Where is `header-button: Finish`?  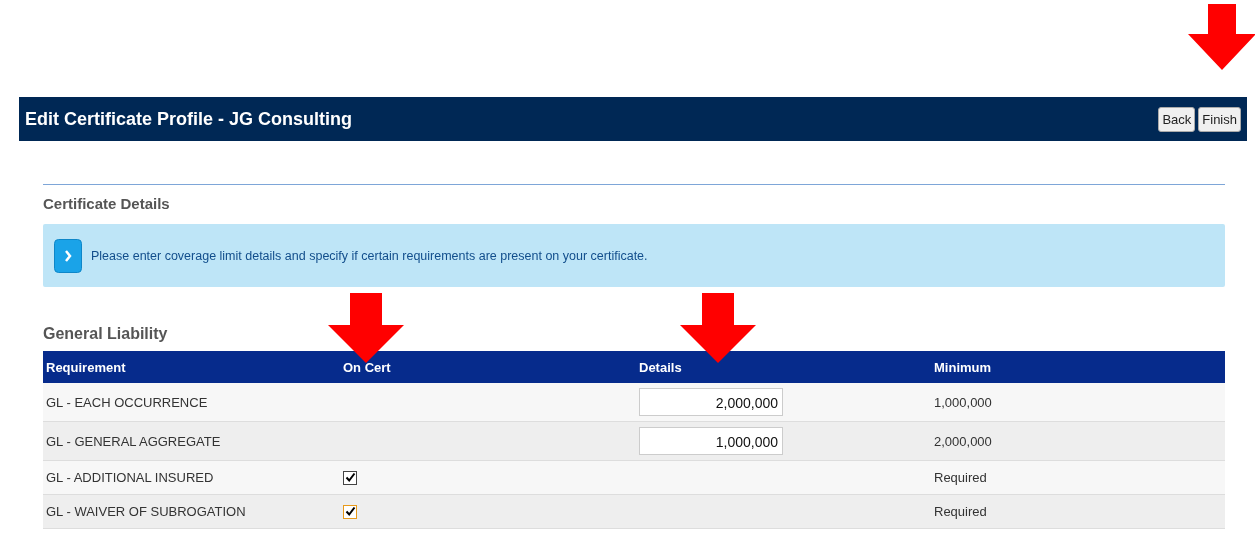
header-button: Finish is located at coordinates (1219, 119).